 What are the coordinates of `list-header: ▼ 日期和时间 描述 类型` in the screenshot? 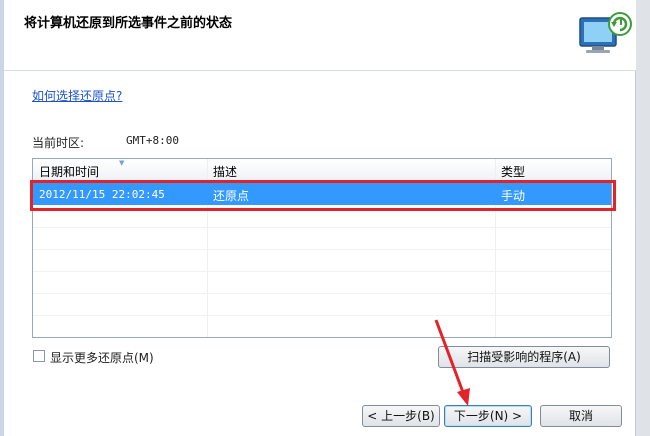 It's located at (322, 170).